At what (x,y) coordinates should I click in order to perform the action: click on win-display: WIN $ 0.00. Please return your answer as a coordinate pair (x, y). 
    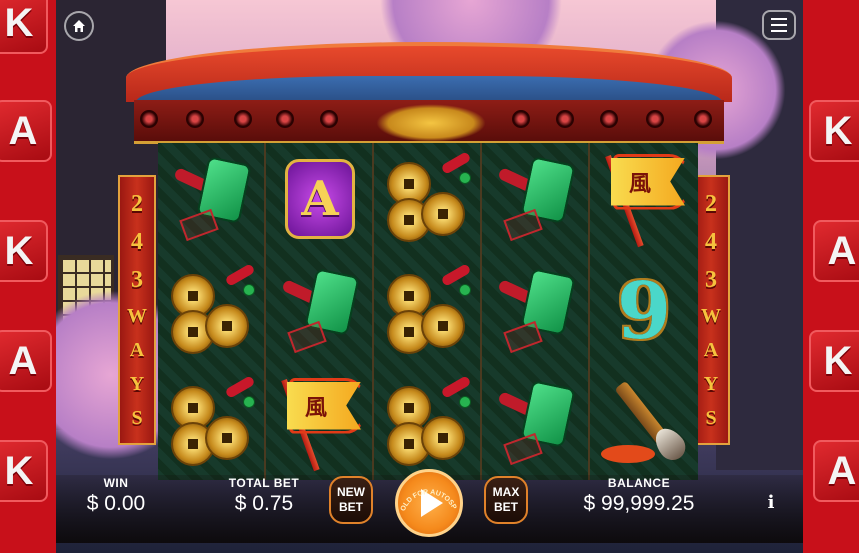
    Looking at the image, I should click on (116, 496).